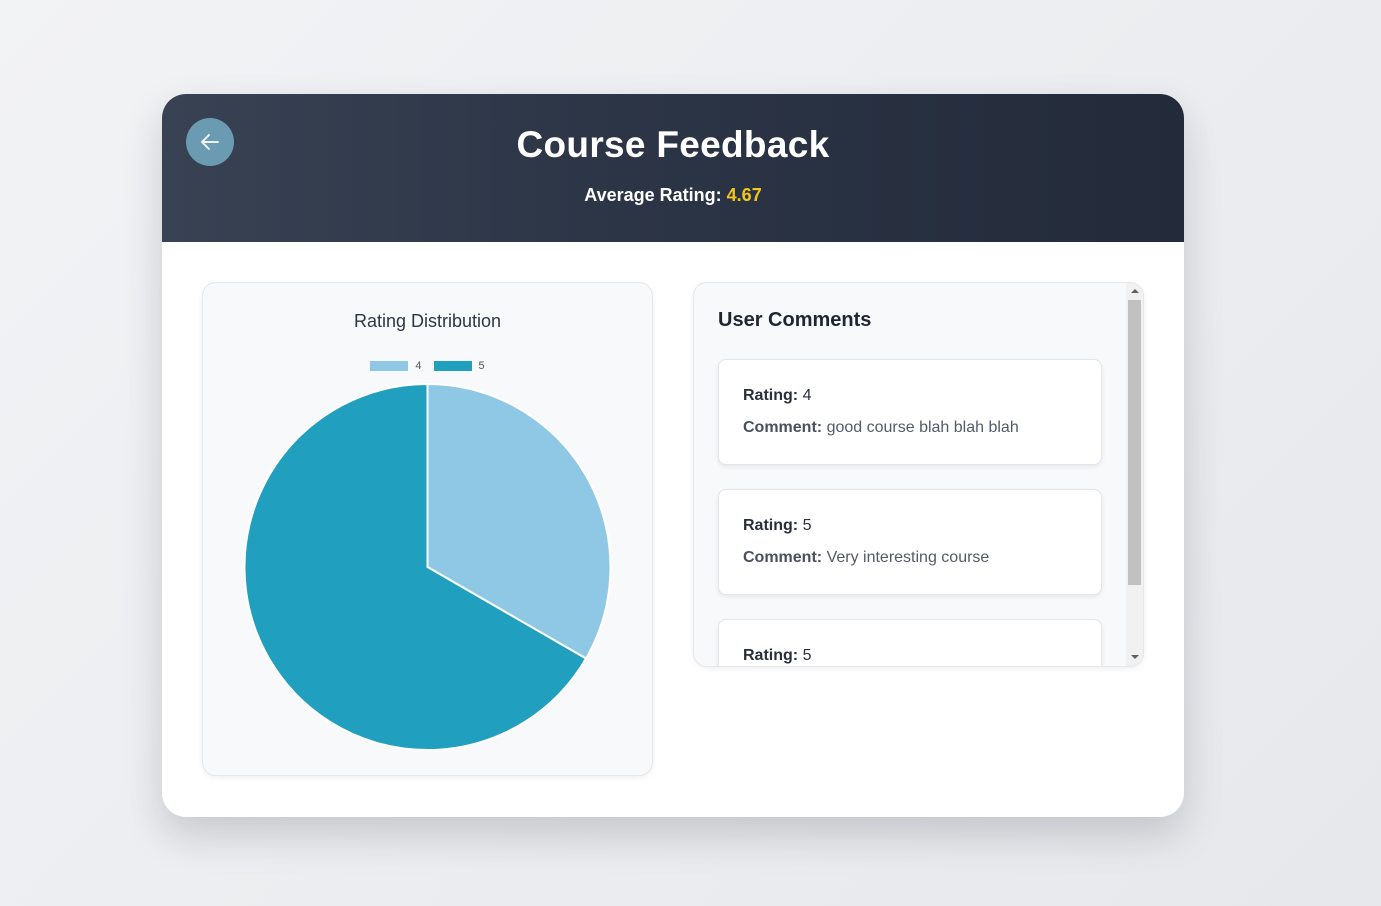 The height and width of the screenshot is (906, 1381). What do you see at coordinates (1134, 442) in the screenshot?
I see `scroll-thumb` at bounding box center [1134, 442].